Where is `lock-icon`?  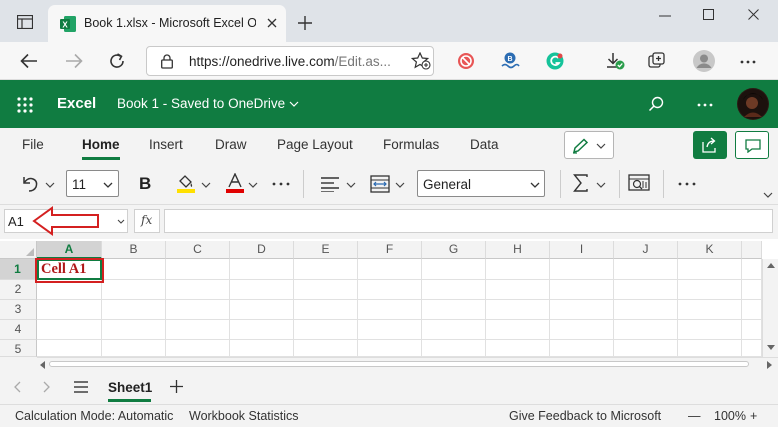
lock-icon is located at coordinates (167, 61).